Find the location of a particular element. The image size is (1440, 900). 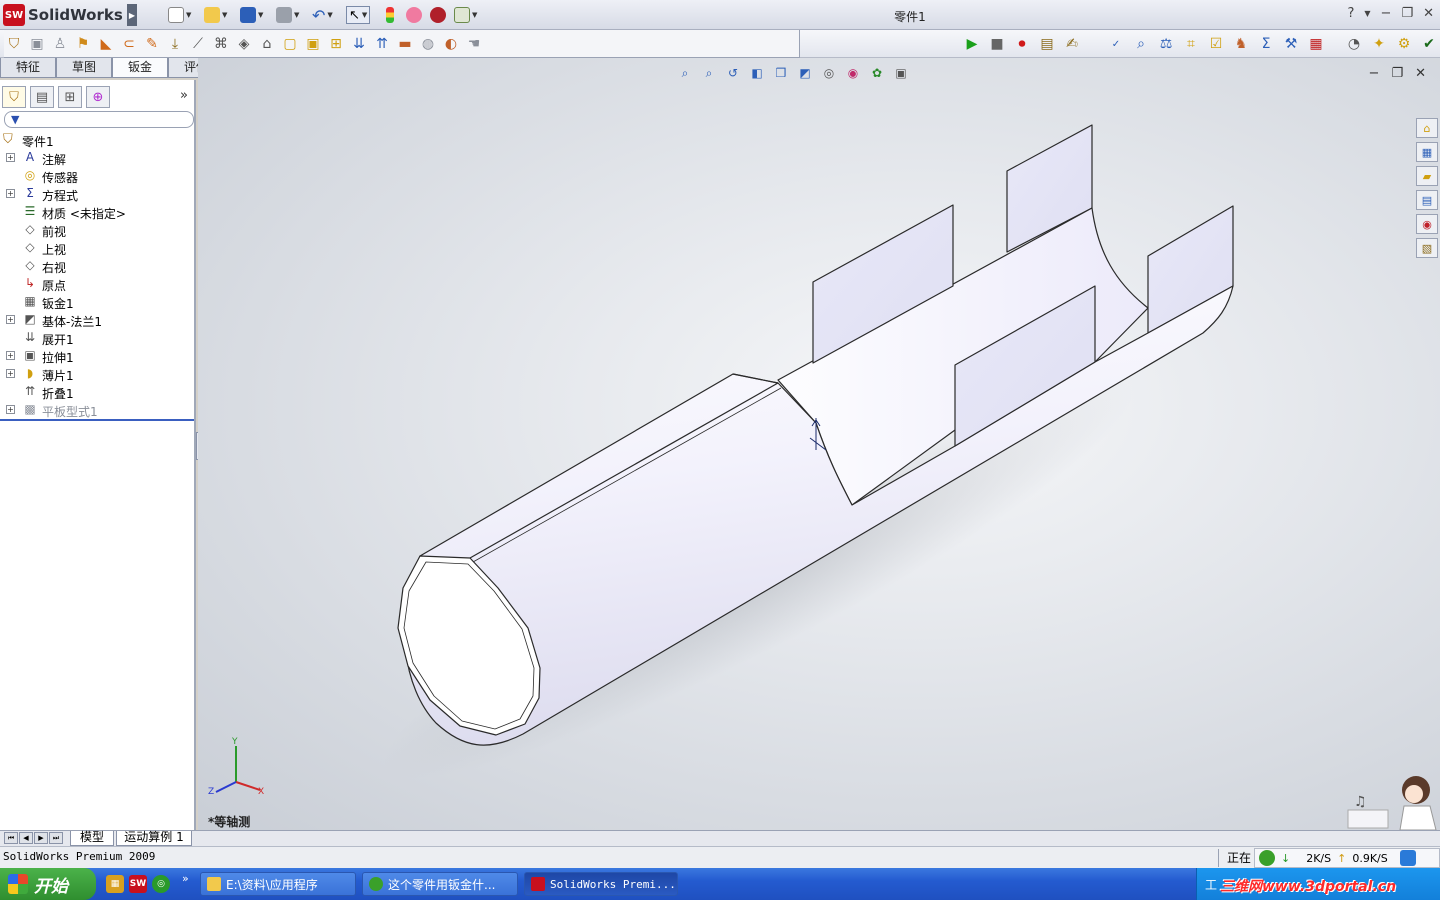

forming-tool-icon: ▢ is located at coordinates (290, 44).